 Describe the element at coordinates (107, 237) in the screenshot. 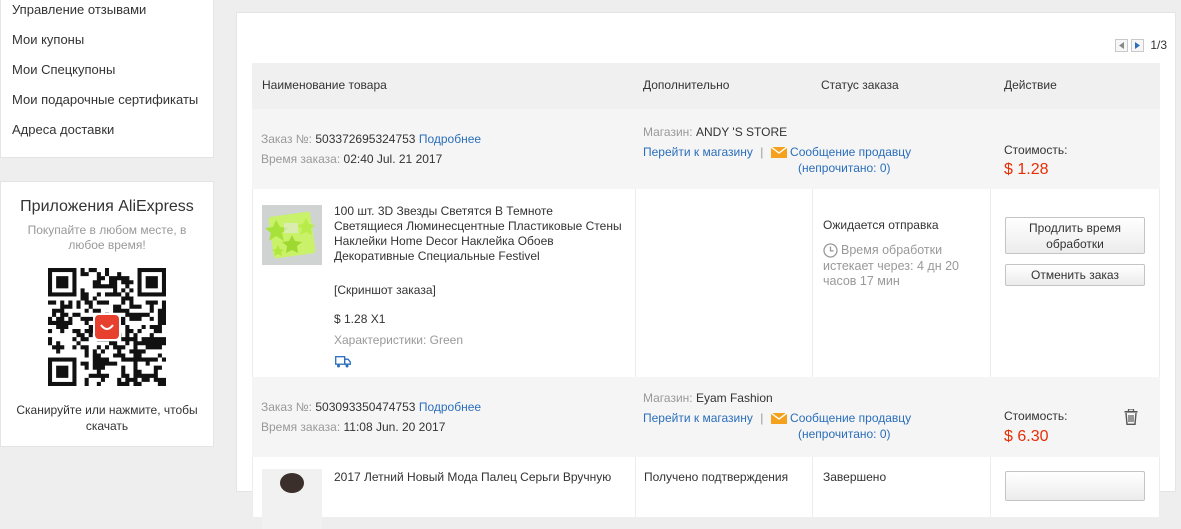

I see `apps-subtitle: Покупайте в любом месте, в любое время!` at that location.